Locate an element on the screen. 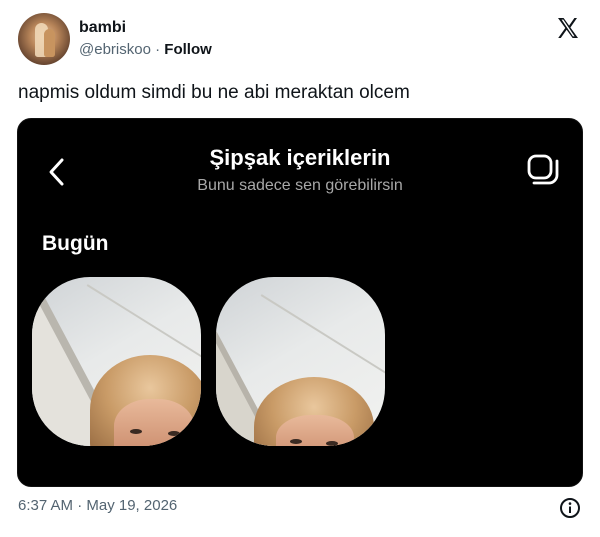 Image resolution: width=600 pixels, height=537 pixels. info-icon is located at coordinates (570, 508).